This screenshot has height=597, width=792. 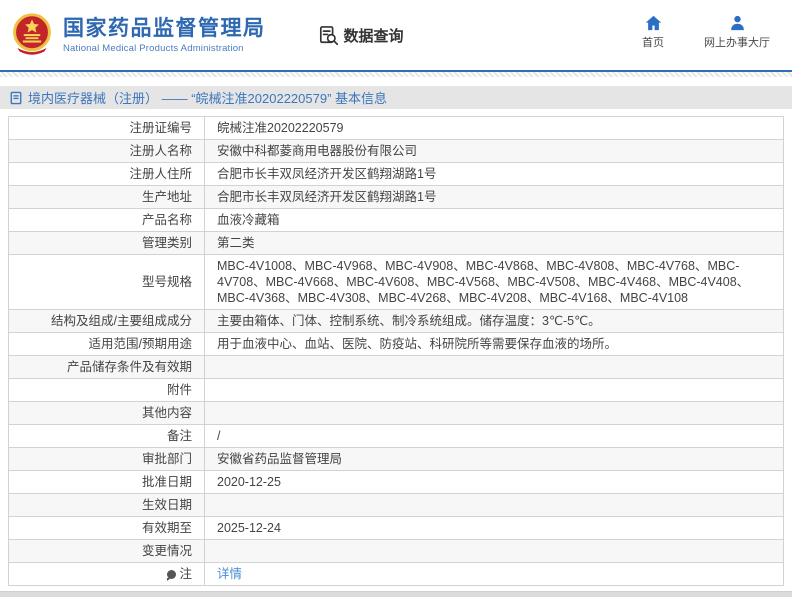 I want to click on field-label: 适用范围/预期用途, so click(x=106, y=344).